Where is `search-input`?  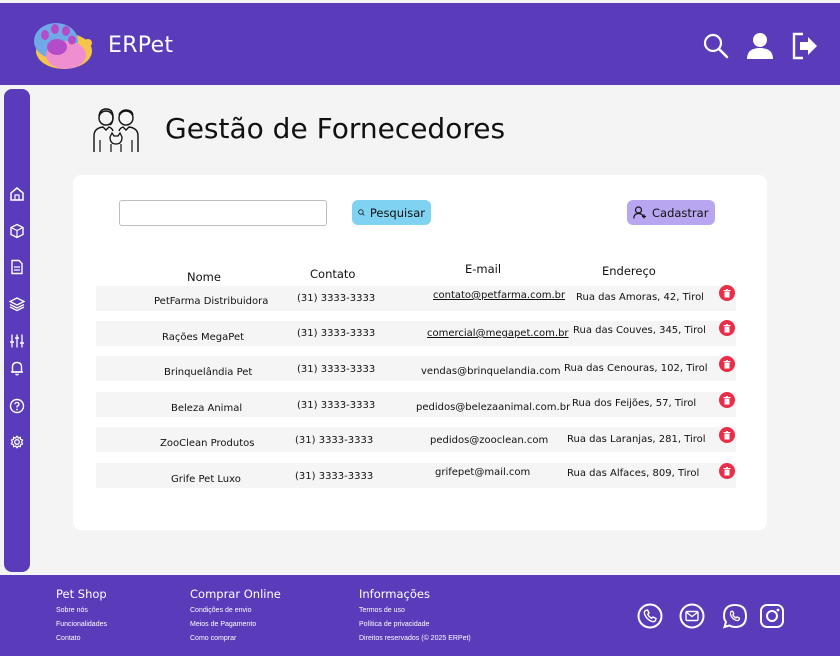
search-input is located at coordinates (223, 213).